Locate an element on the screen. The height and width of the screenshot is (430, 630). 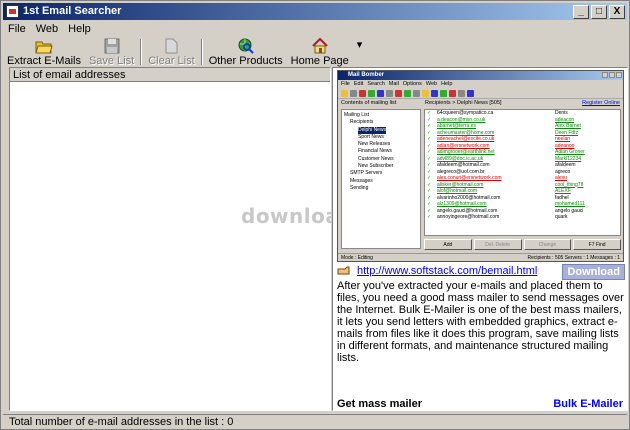
preview-row-email: annoyingeore@hotmail.com is located at coordinates (468, 217).